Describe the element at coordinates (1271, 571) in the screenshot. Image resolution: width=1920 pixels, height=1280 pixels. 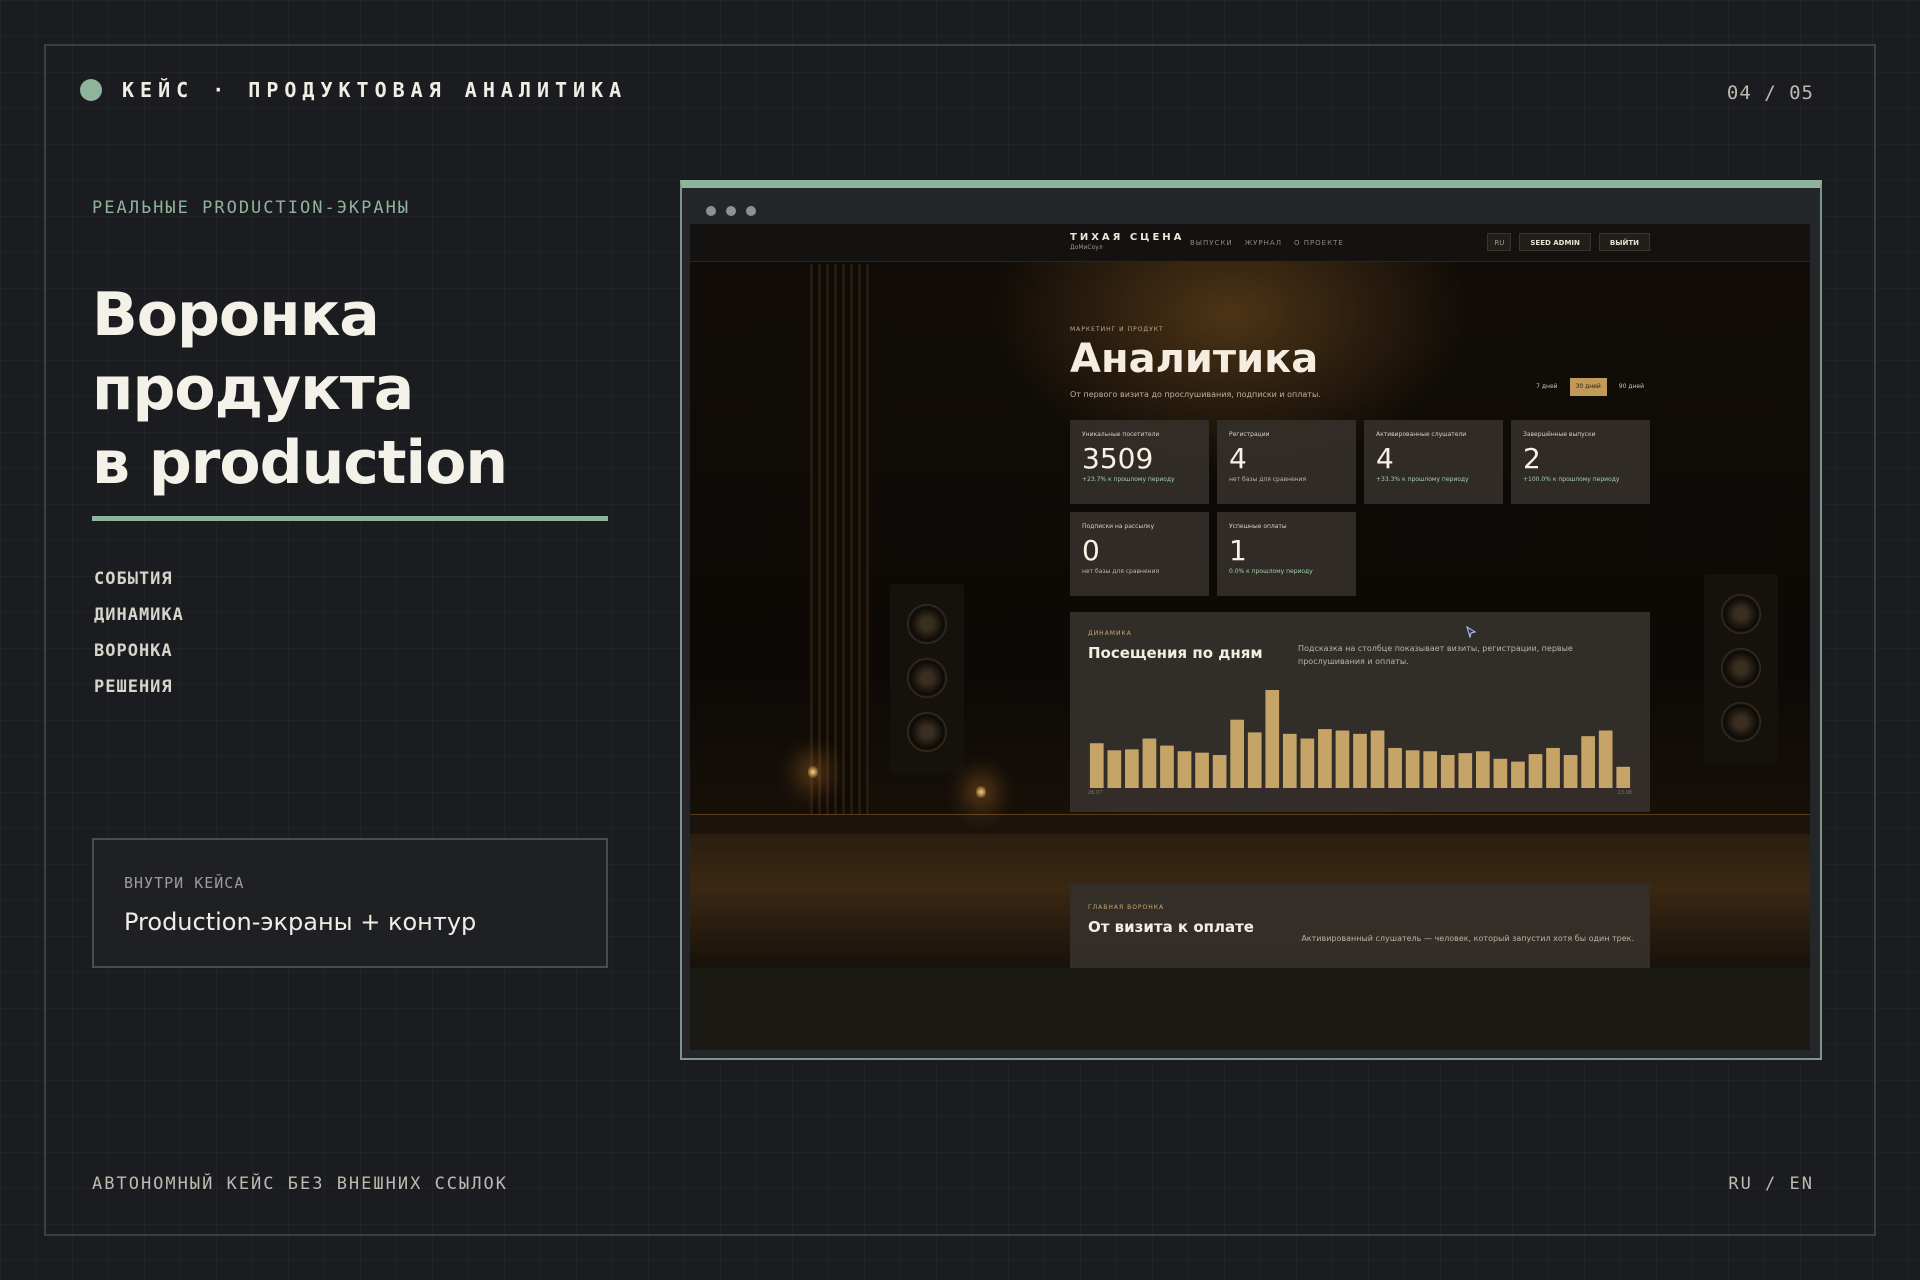
I see `metric-delta: 0.0% к прошлому периоду` at that location.